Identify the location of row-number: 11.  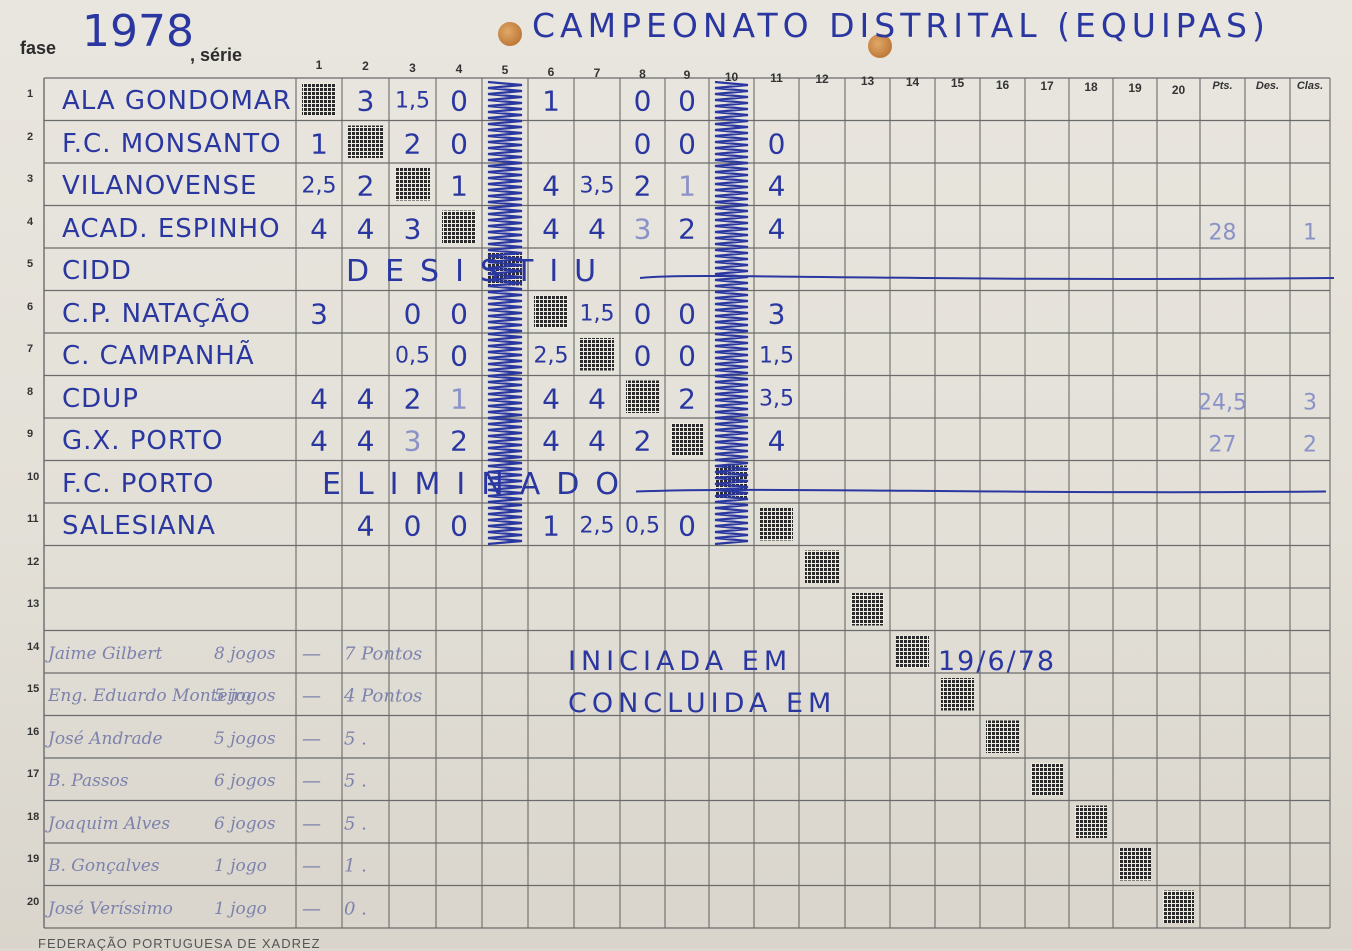
(33, 519).